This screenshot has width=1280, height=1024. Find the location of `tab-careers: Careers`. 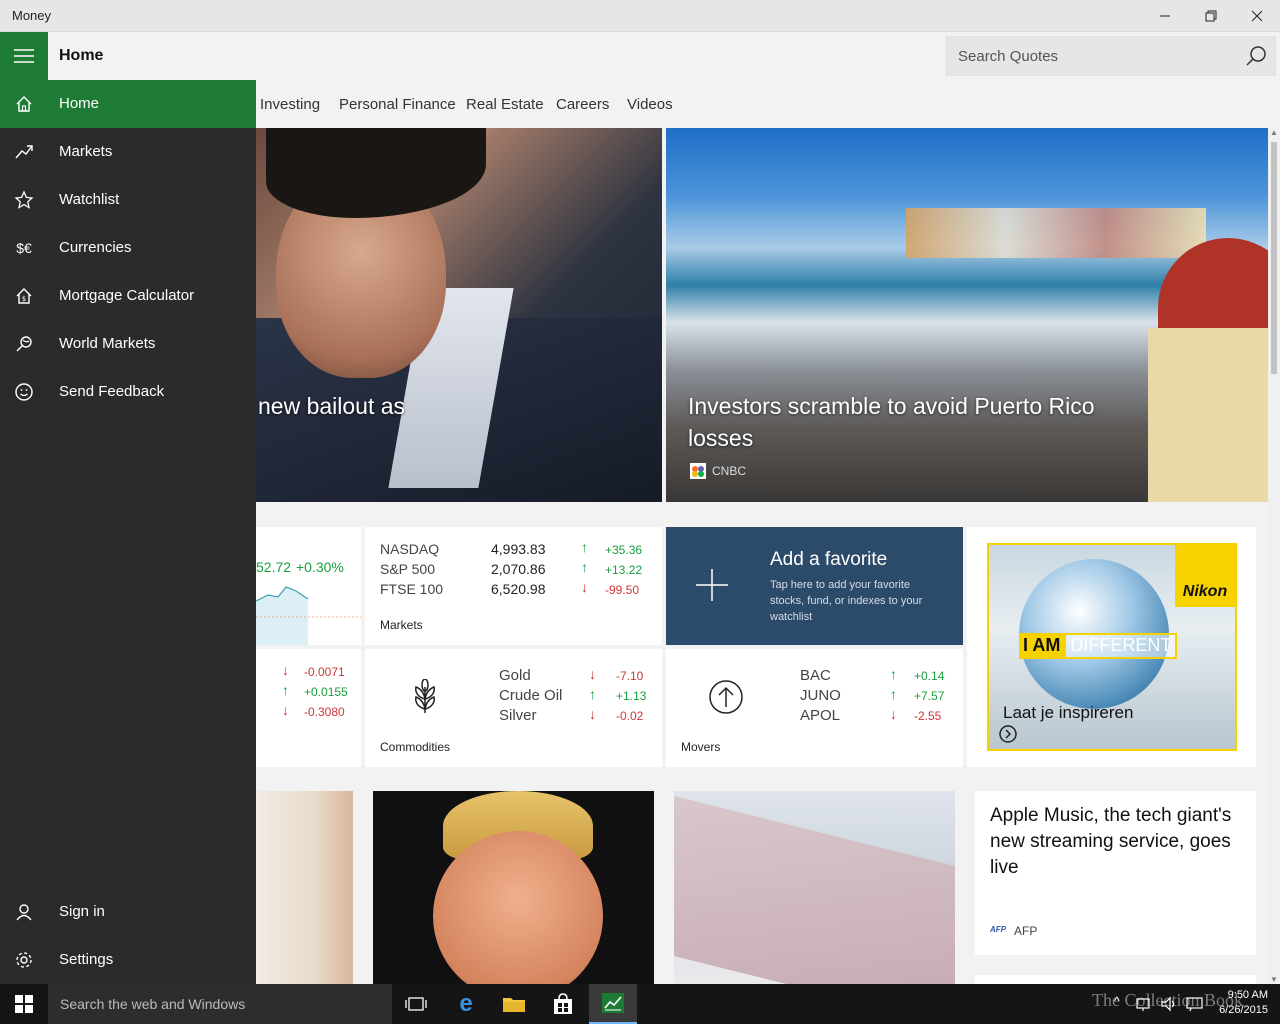

tab-careers: Careers is located at coordinates (582, 104).